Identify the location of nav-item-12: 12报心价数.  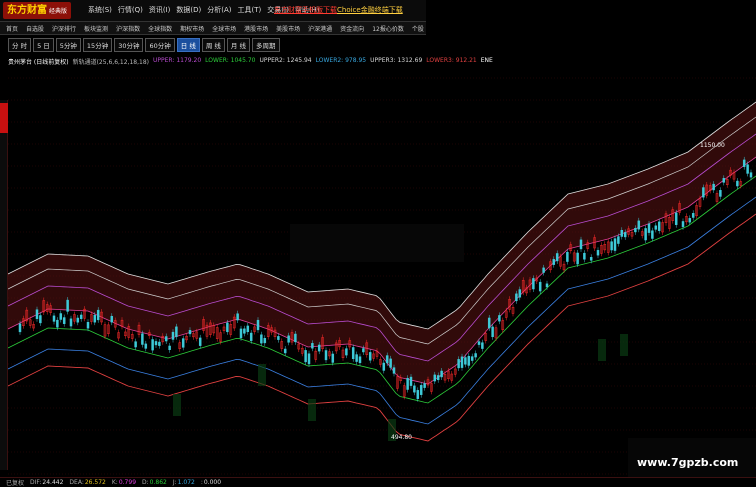
(388, 28).